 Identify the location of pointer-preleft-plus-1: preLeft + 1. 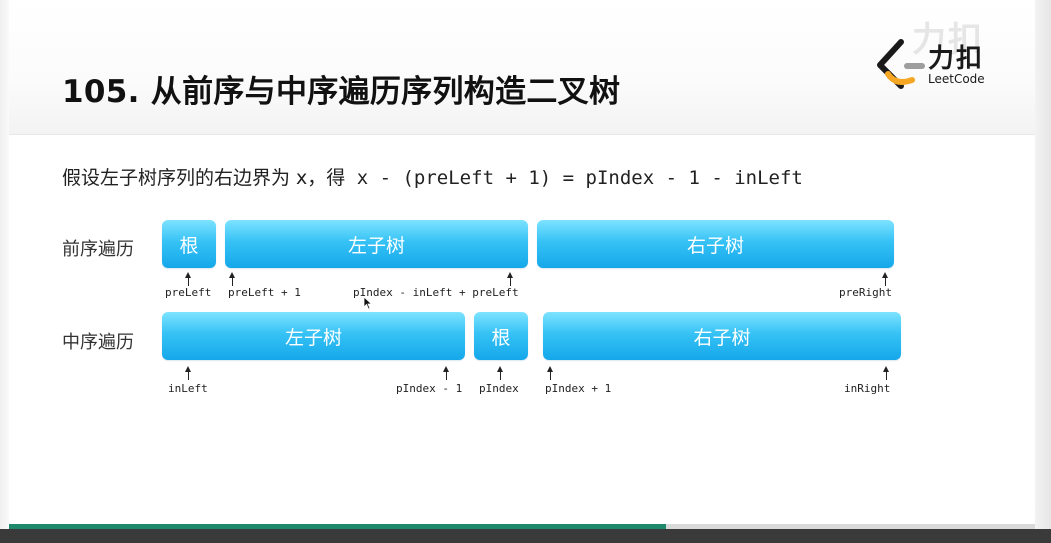
(264, 292).